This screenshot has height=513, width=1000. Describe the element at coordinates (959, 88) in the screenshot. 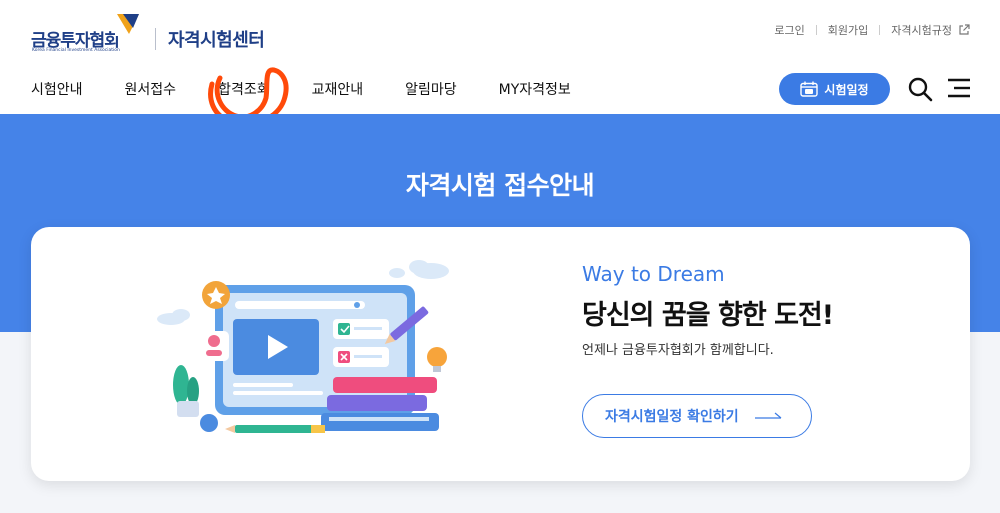

I see `hamburger-menu-icon` at that location.